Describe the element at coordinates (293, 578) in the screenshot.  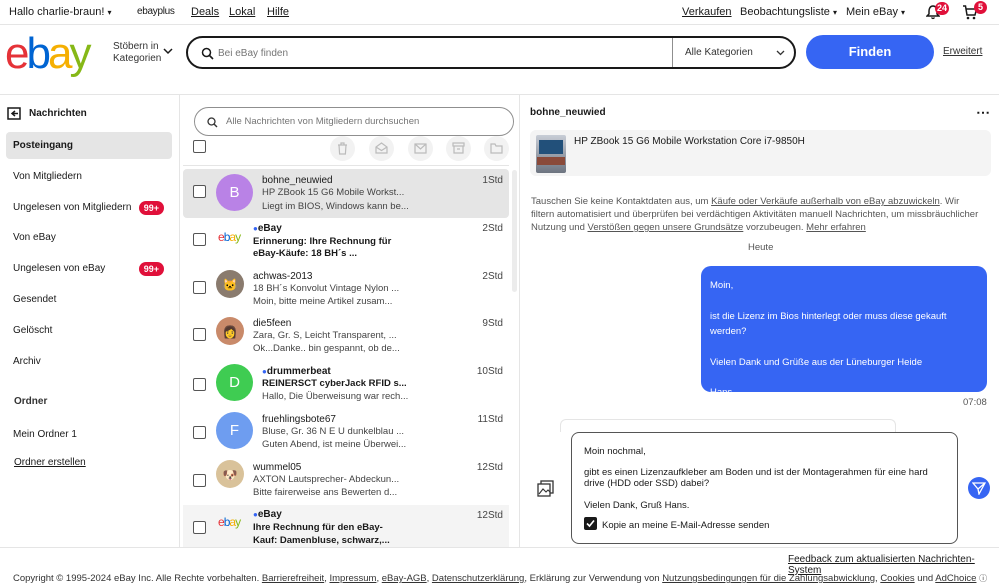
I see `footer-link-accessibility: Barrierefreiheit` at that location.